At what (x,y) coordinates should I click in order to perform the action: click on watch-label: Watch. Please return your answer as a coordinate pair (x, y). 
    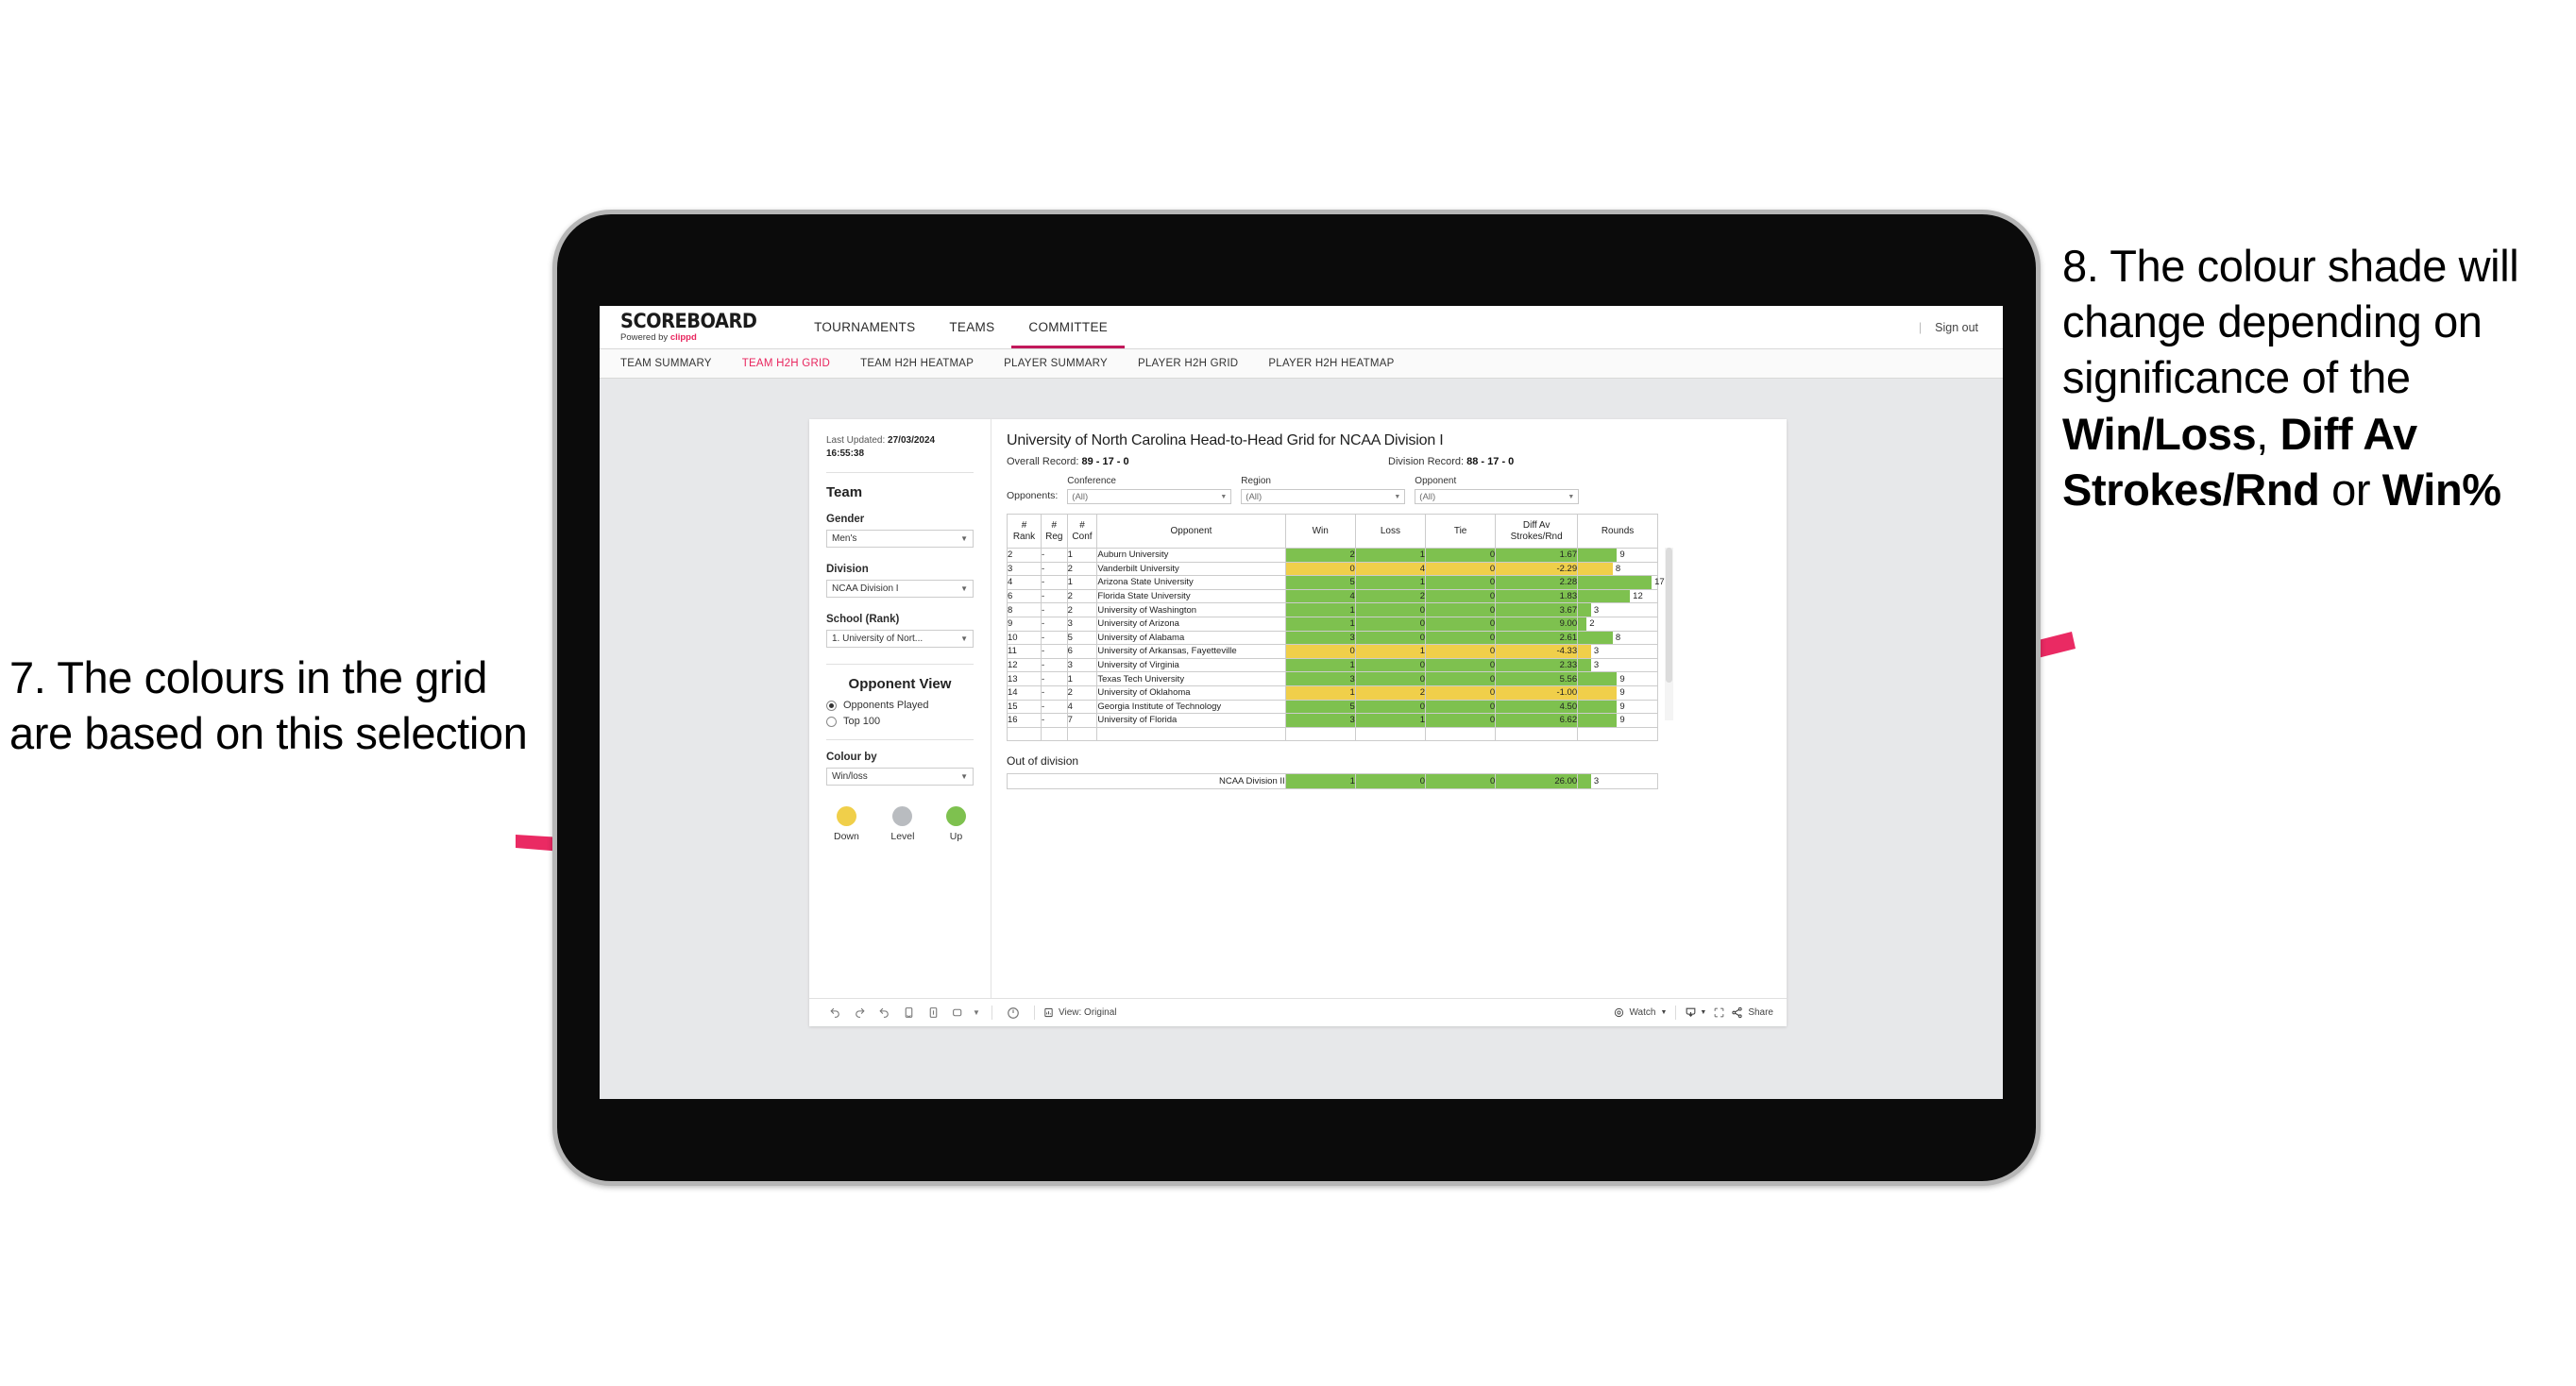
    Looking at the image, I should click on (1642, 1012).